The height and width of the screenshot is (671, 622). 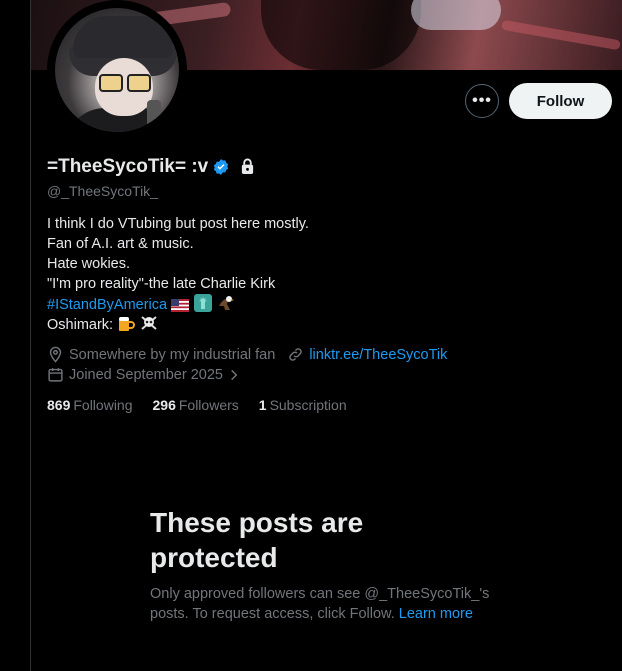 What do you see at coordinates (128, 166) in the screenshot?
I see `display-name-text: =TheeSycoTik= :v` at bounding box center [128, 166].